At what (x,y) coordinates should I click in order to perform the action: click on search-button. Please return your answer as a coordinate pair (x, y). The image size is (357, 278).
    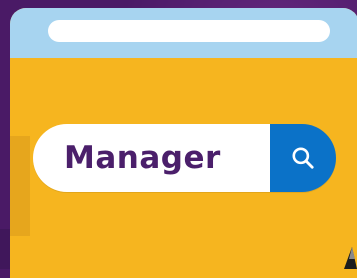
    Looking at the image, I should click on (303, 158).